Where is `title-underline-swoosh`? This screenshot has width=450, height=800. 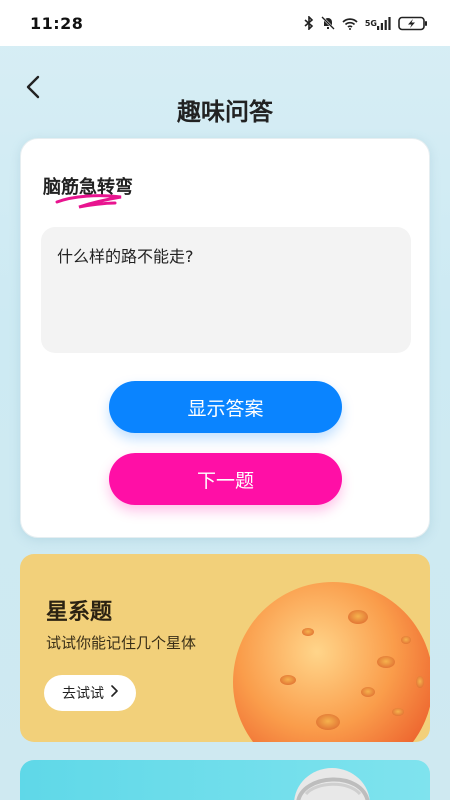 title-underline-swoosh is located at coordinates (88, 201).